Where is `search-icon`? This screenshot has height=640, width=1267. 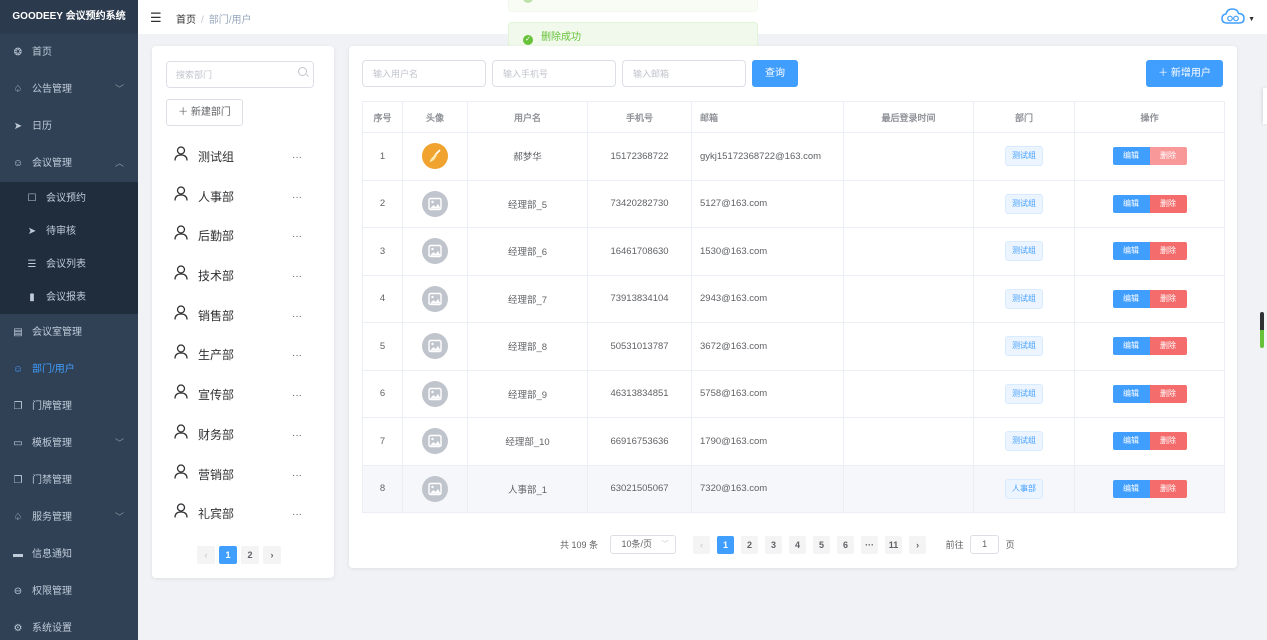 search-icon is located at coordinates (302, 71).